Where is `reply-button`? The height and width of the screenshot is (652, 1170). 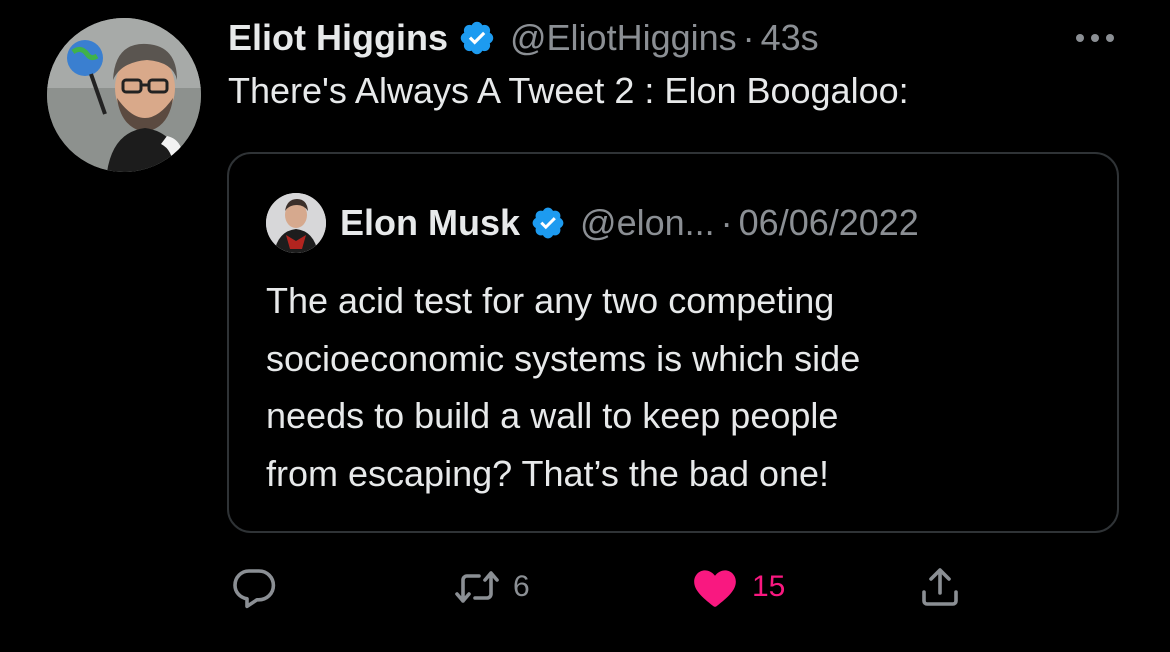 reply-button is located at coordinates (254, 587).